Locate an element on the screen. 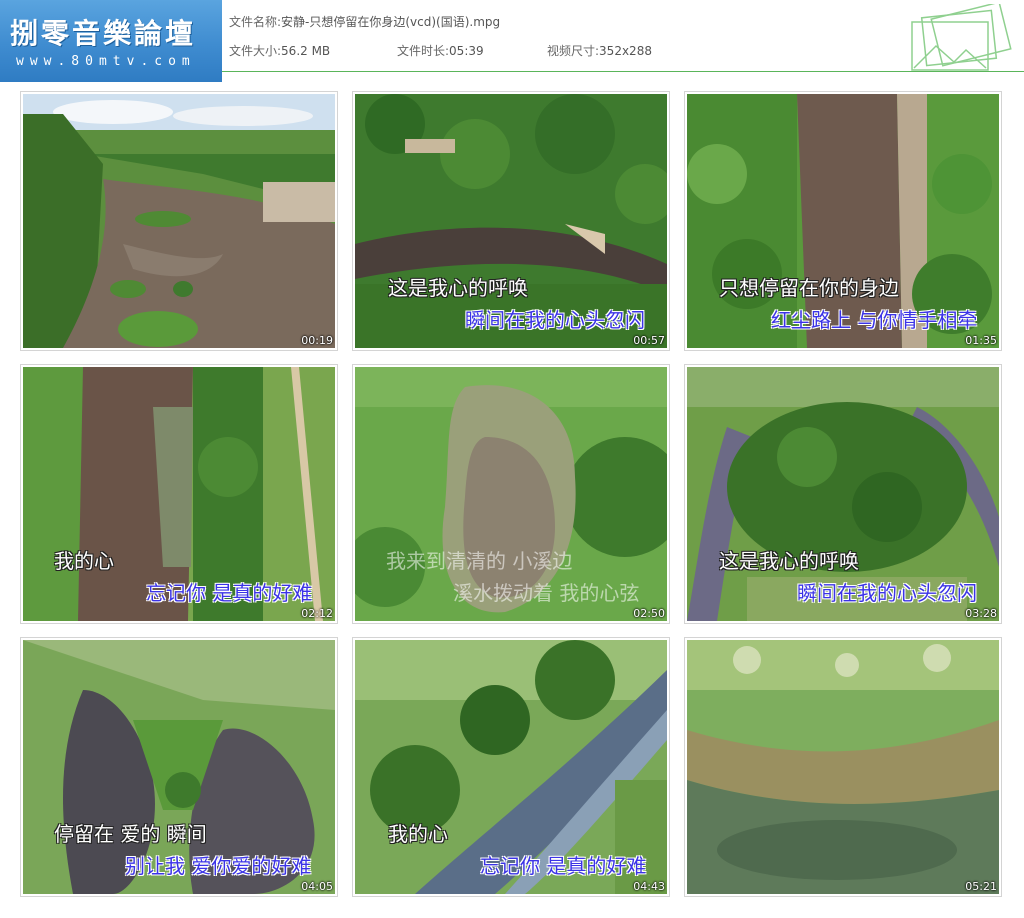 Image resolution: width=1024 pixels, height=918 pixels. timestamp: 02:12 is located at coordinates (317, 613).